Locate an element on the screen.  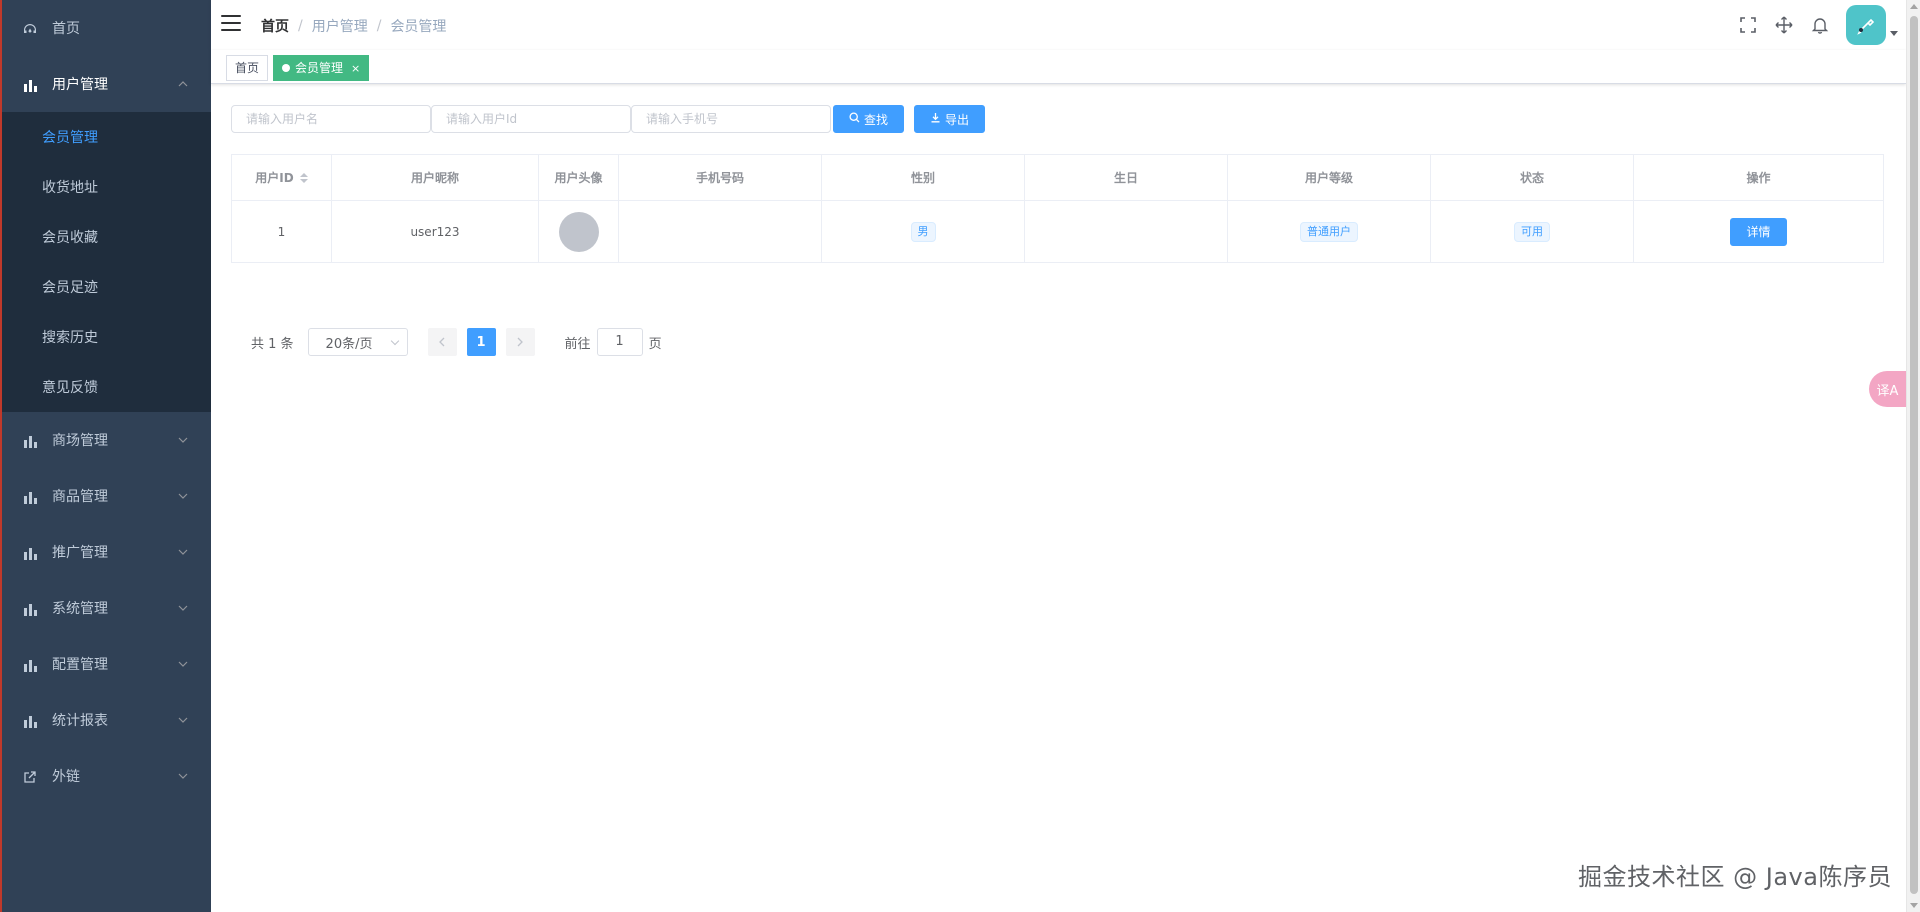
tab-member-management: 会员管理 × is located at coordinates (321, 68).